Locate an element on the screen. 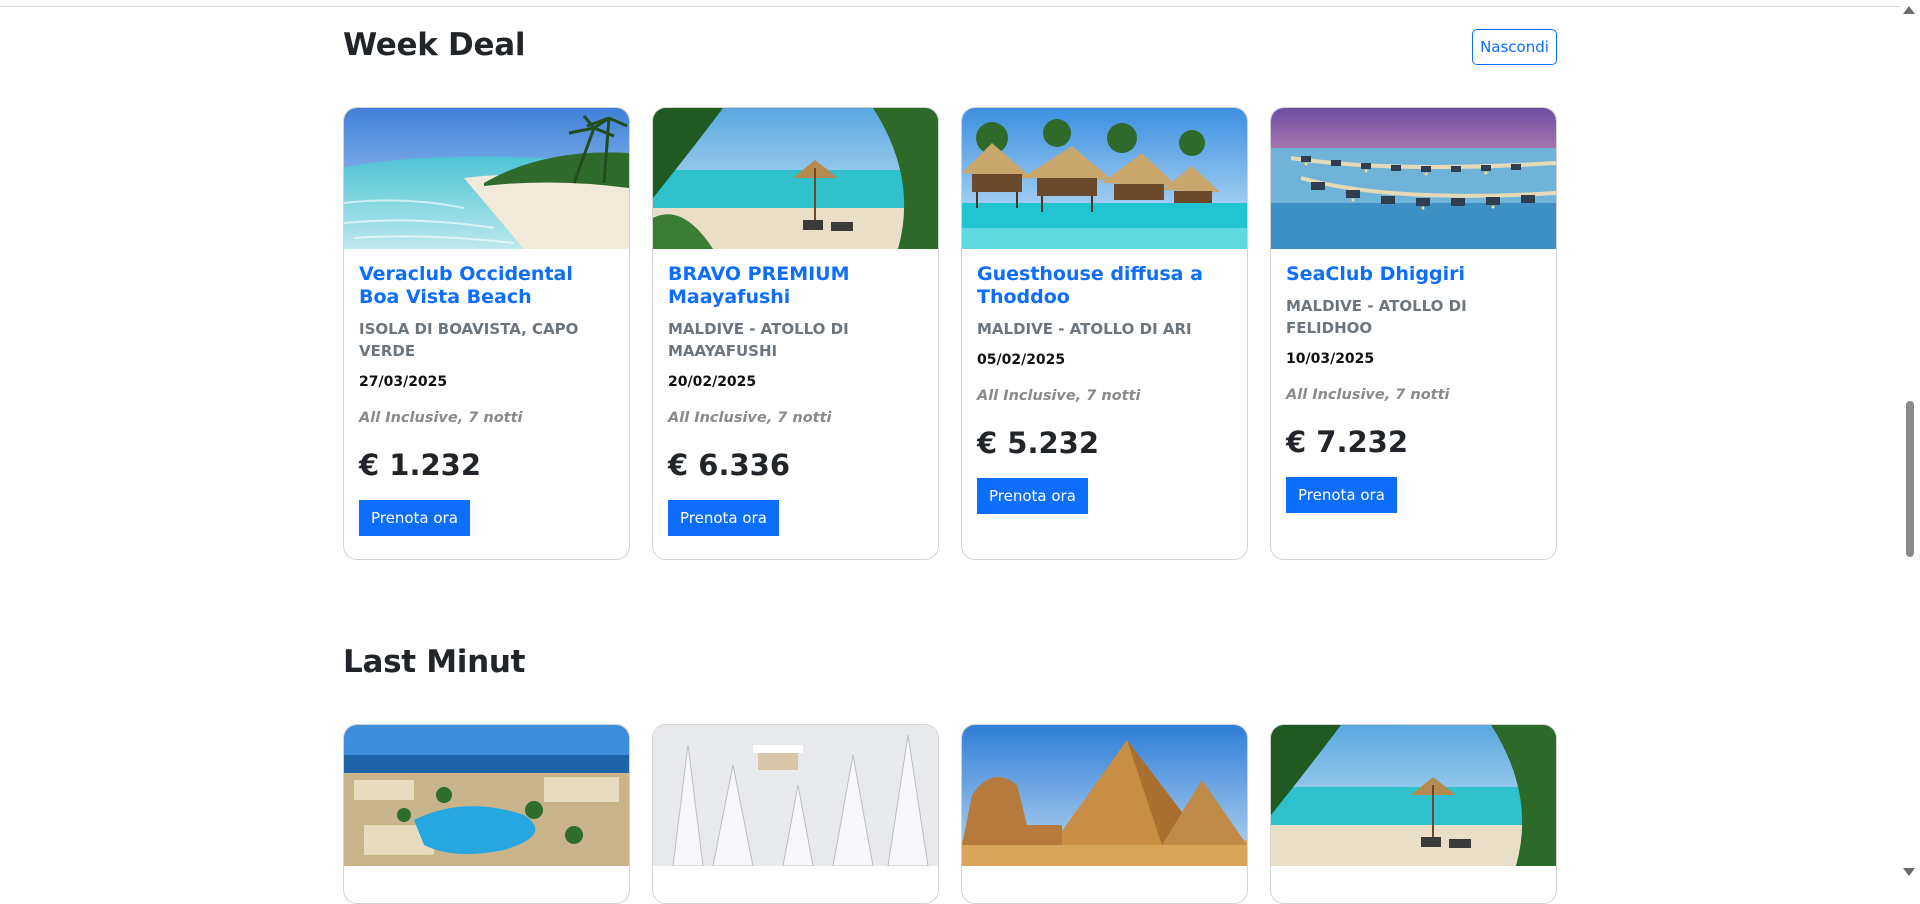  snowy-forest-image is located at coordinates (795, 795).